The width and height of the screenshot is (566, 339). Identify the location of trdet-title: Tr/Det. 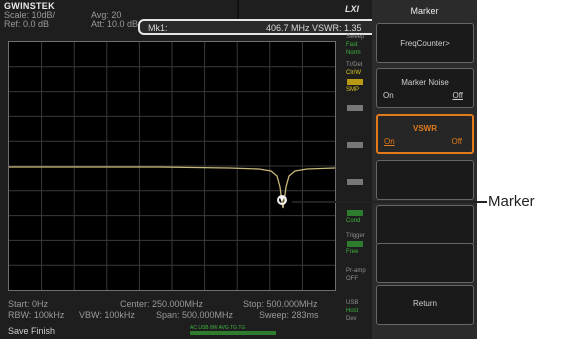
(354, 65).